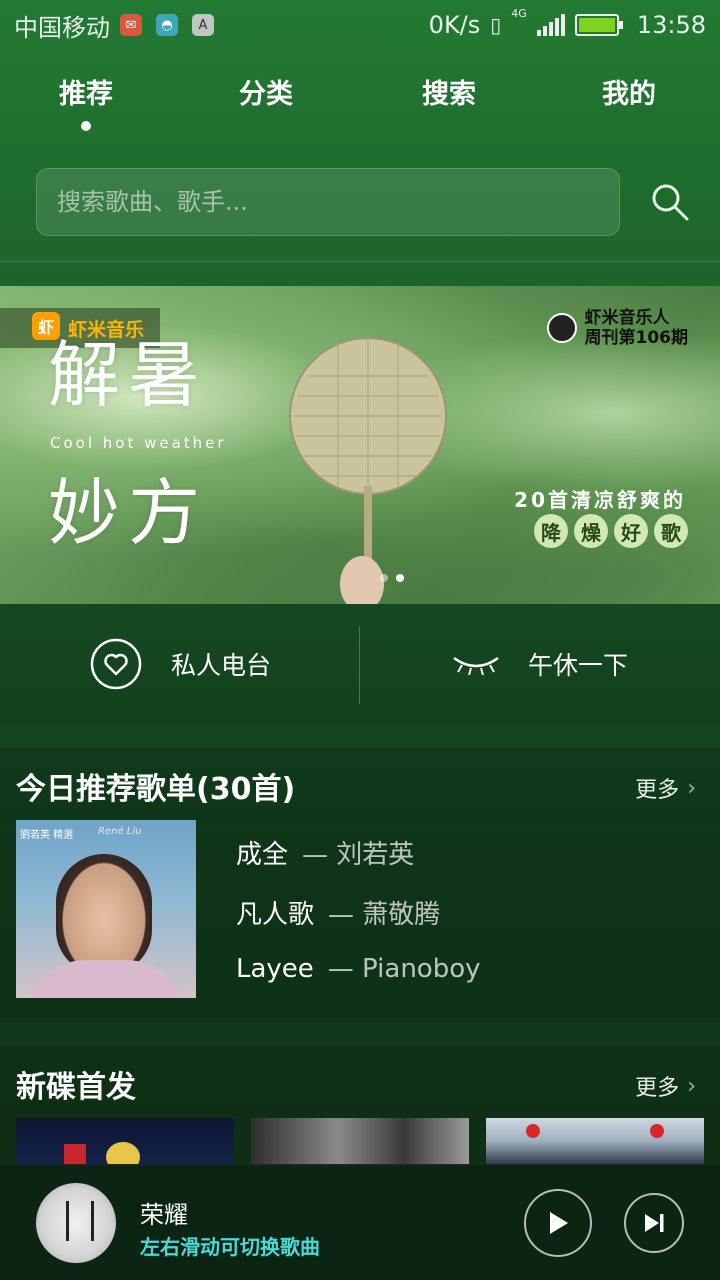  I want to click on weekly-name: 虾米音乐人, so click(627, 318).